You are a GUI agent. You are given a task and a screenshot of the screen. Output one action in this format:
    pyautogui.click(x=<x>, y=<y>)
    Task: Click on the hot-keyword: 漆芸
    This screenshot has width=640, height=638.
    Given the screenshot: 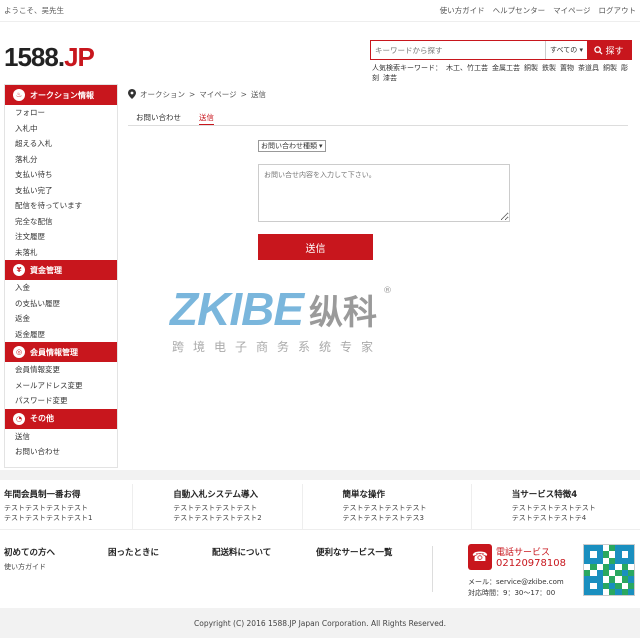 What is the action you would take?
    pyautogui.click(x=390, y=78)
    